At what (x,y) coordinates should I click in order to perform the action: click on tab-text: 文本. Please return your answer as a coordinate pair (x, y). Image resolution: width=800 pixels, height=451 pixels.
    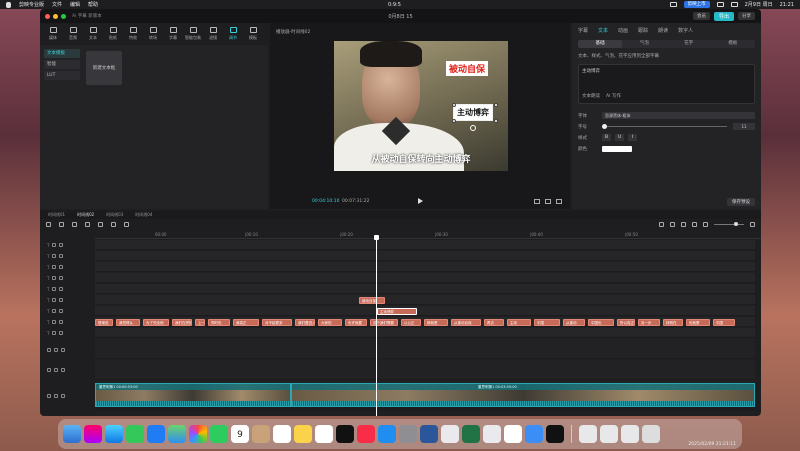
    Looking at the image, I should click on (603, 30).